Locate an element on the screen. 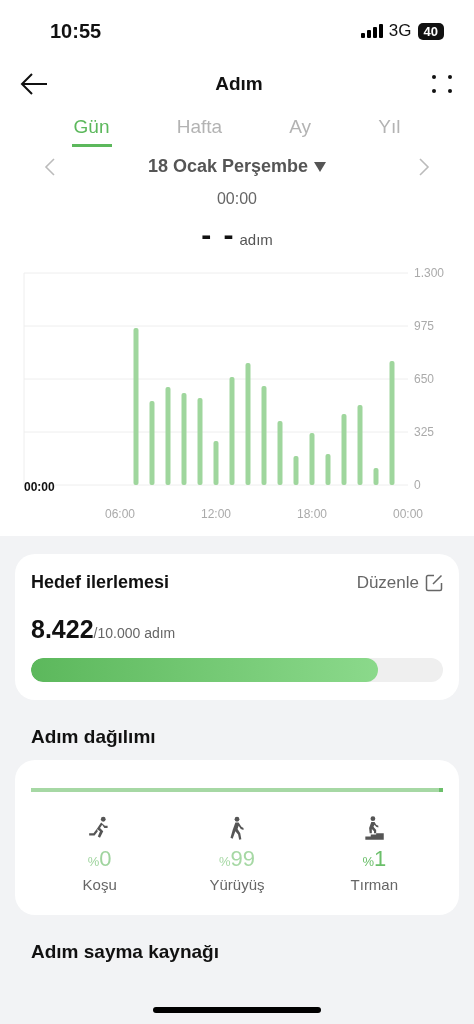 The width and height of the screenshot is (474, 1024). status-time: 10:55 is located at coordinates (76, 31).